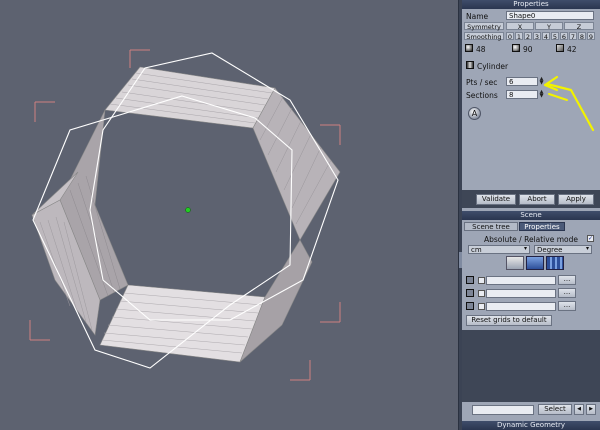 The image size is (600, 430). Describe the element at coordinates (484, 36) in the screenshot. I see `smoothing-label: Smoothing` at that location.